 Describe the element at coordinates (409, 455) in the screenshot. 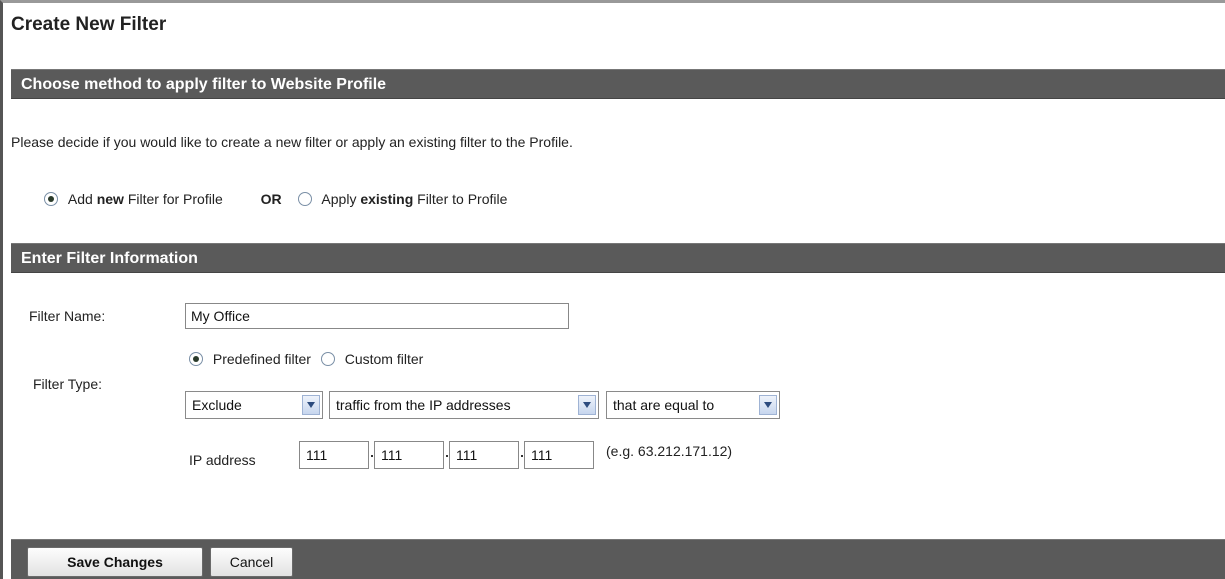

I see `ip-octet-2-input` at that location.